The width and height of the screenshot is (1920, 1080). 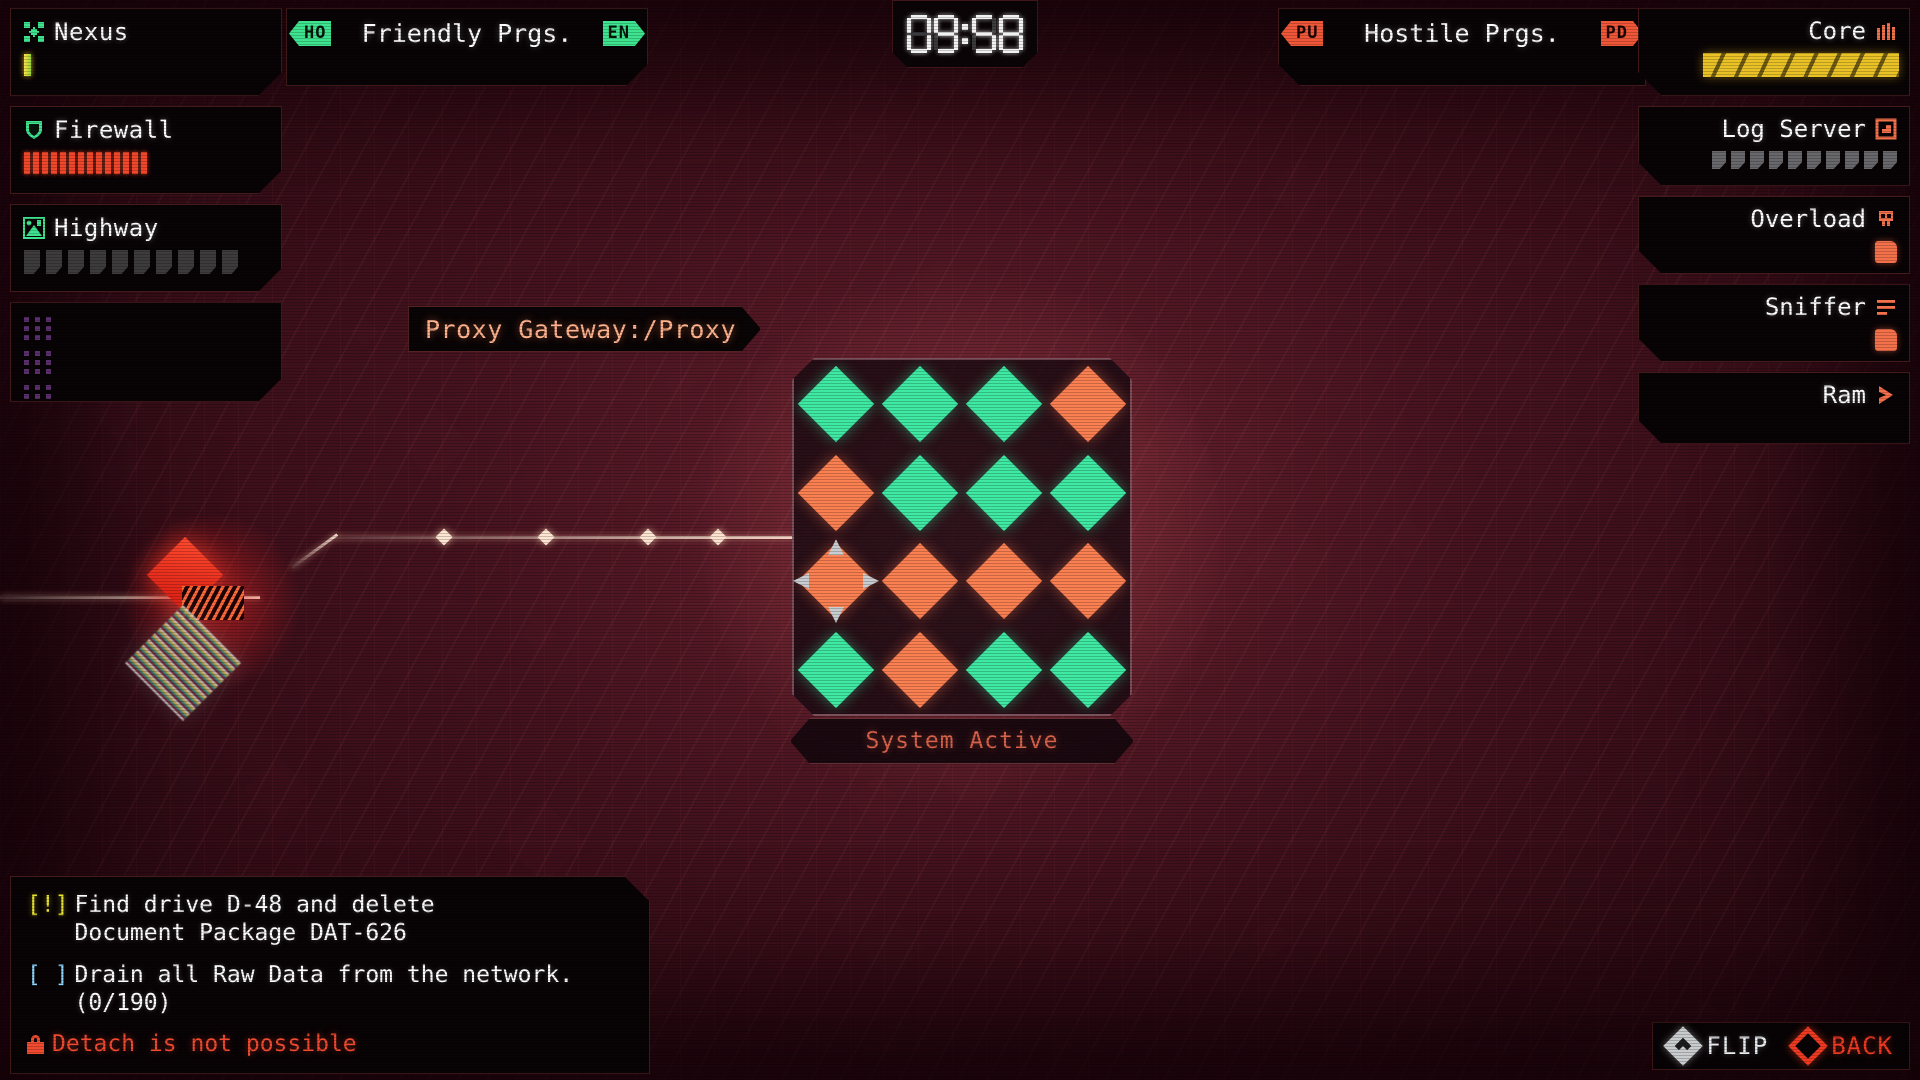 I want to click on hostile-bar-inner: PU Hostile Prgs. PD, so click(x=1462, y=28).